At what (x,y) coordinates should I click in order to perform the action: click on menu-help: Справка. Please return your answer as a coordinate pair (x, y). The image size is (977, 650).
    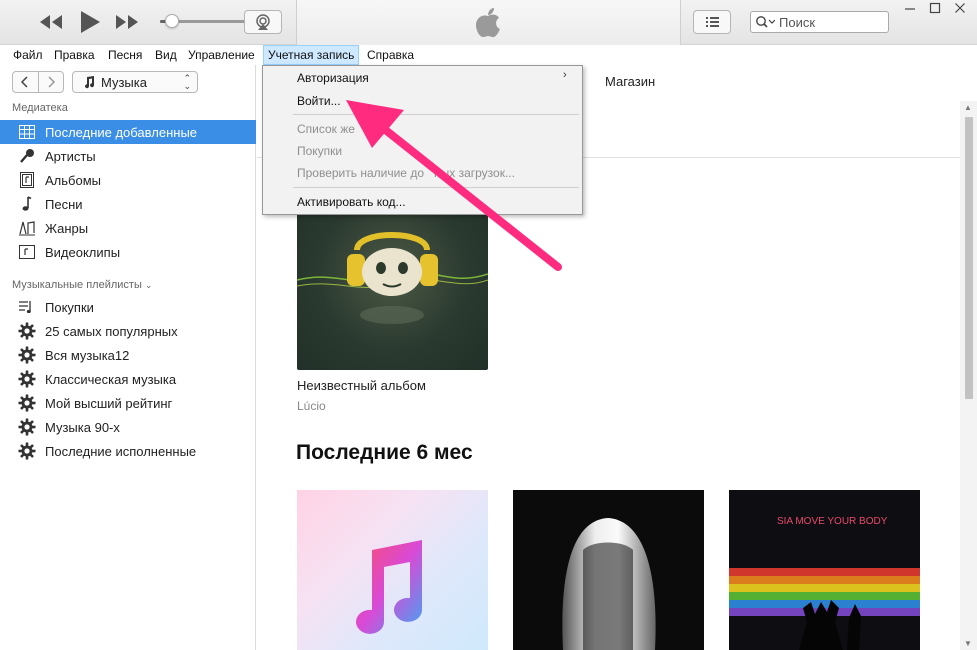
    Looking at the image, I should click on (390, 55).